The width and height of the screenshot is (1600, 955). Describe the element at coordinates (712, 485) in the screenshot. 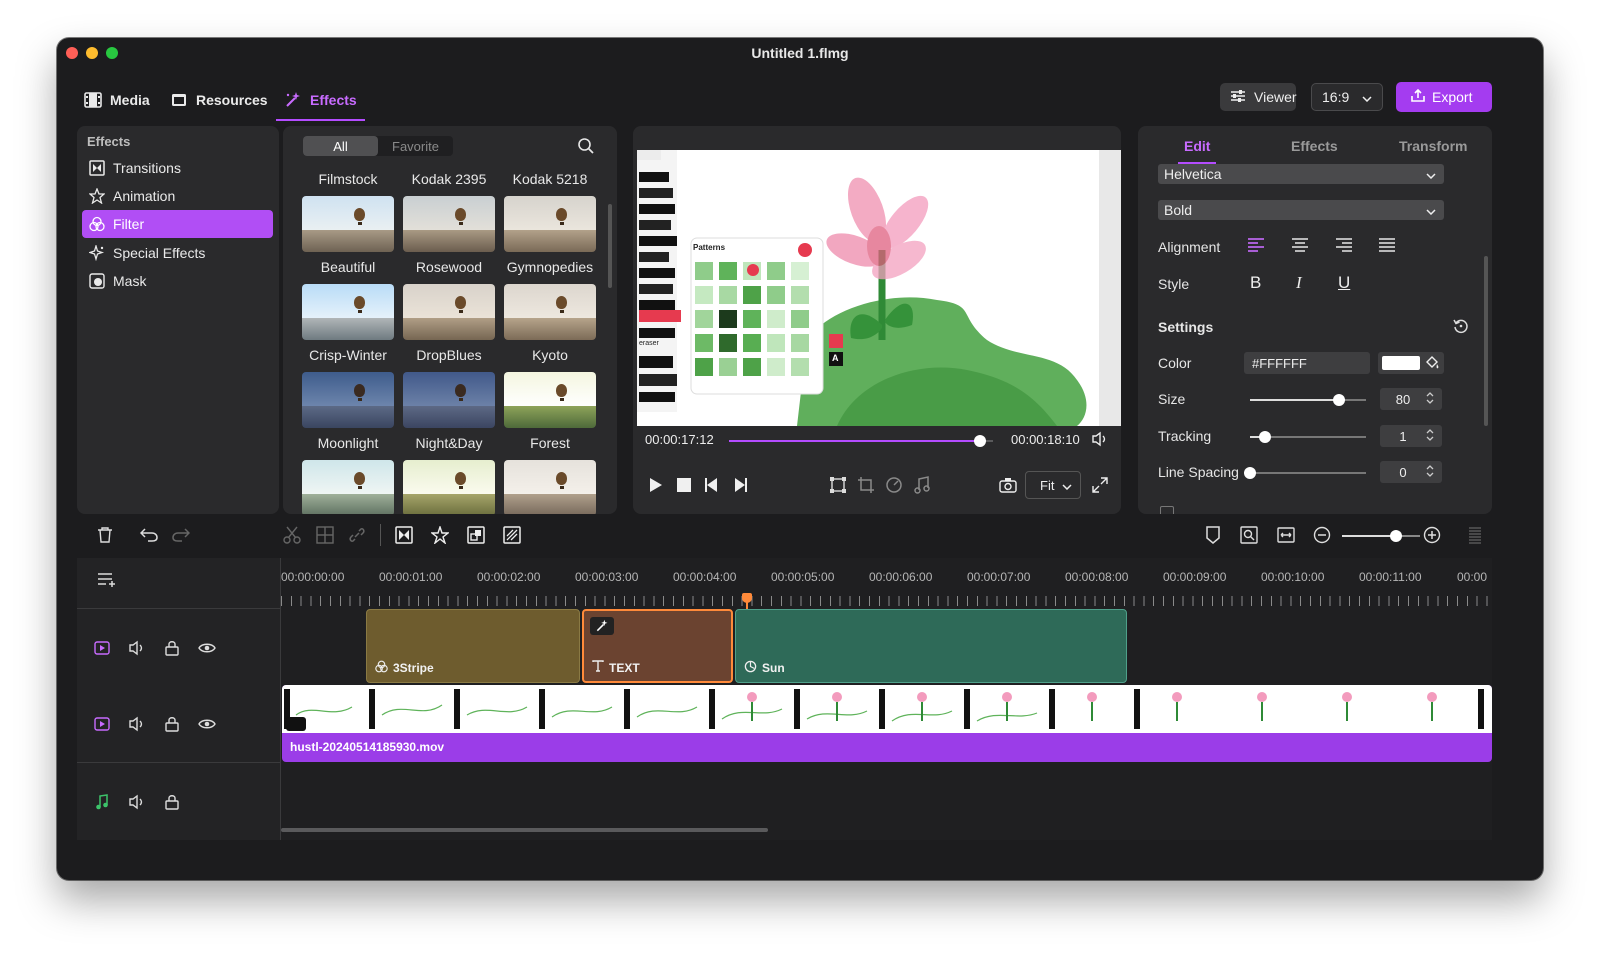

I see `step-back-icon` at that location.